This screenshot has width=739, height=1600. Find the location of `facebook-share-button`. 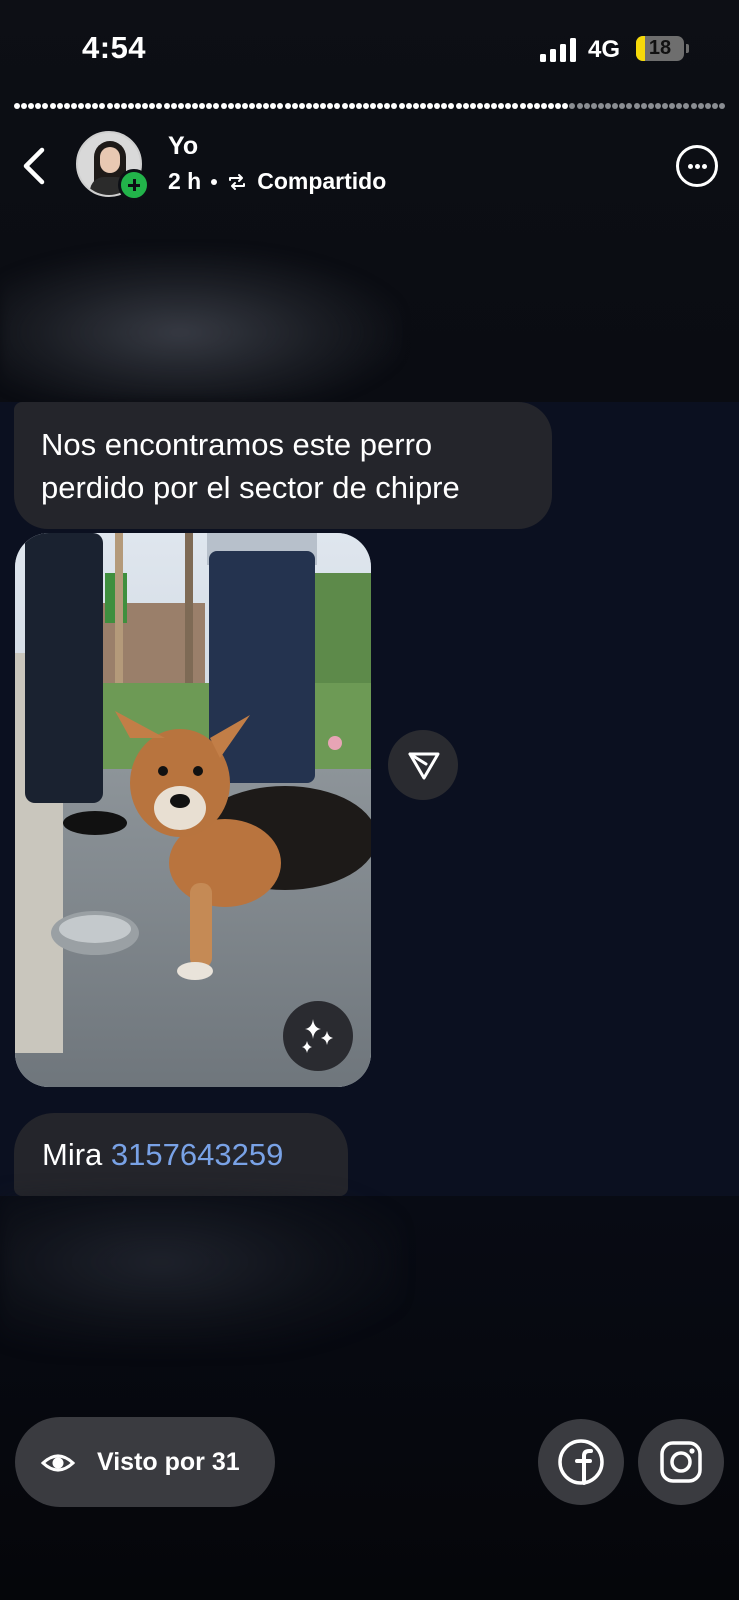

facebook-share-button is located at coordinates (581, 1462).